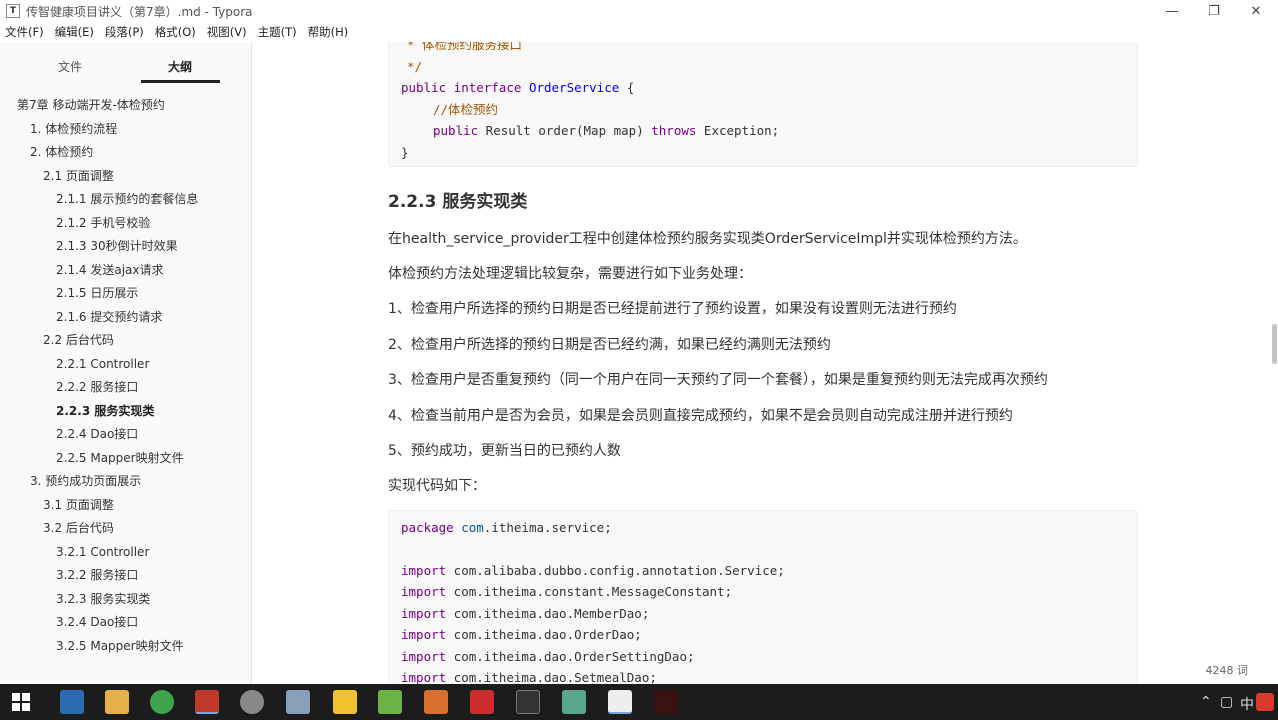 The width and height of the screenshot is (1278, 720). I want to click on sidebar-footer, so click(126, 669).